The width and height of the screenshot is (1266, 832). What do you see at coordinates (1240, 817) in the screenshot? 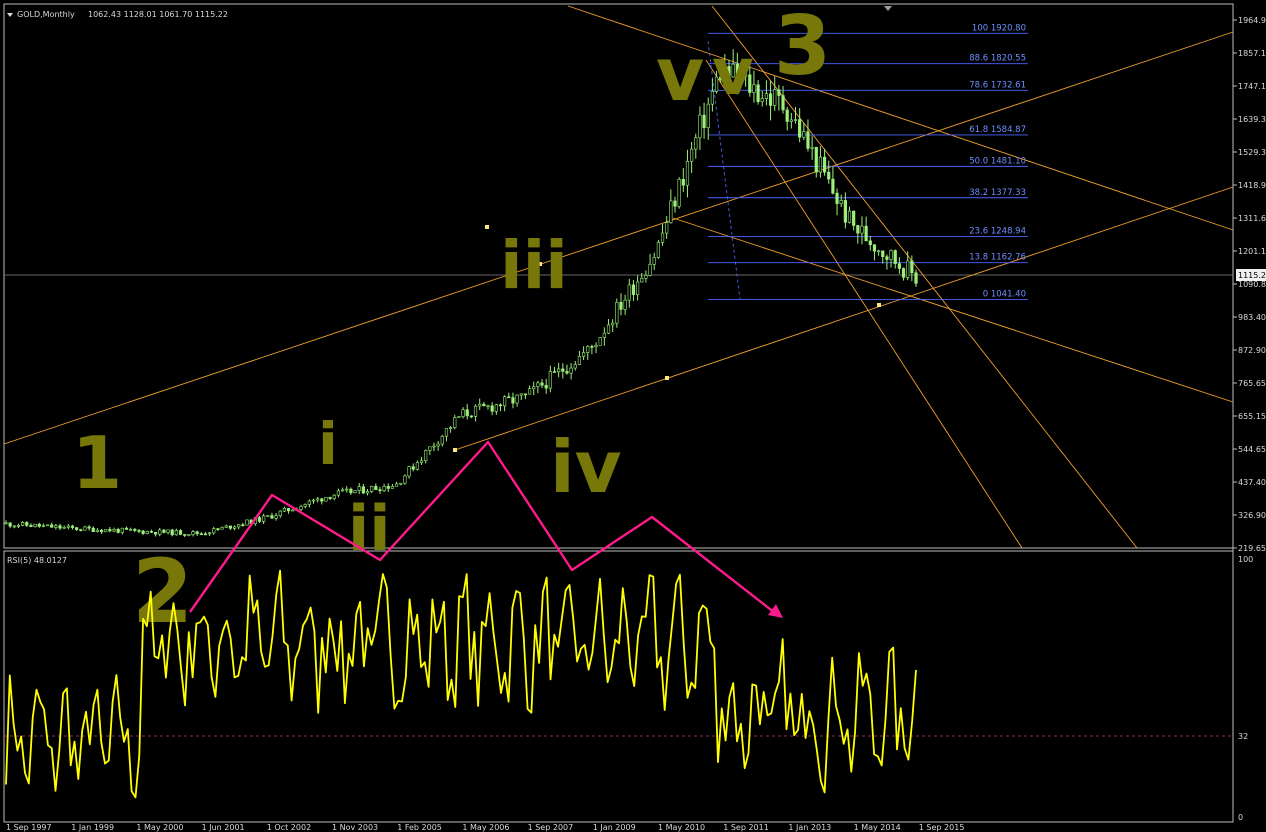
I see `rsi-tick: 0` at bounding box center [1240, 817].